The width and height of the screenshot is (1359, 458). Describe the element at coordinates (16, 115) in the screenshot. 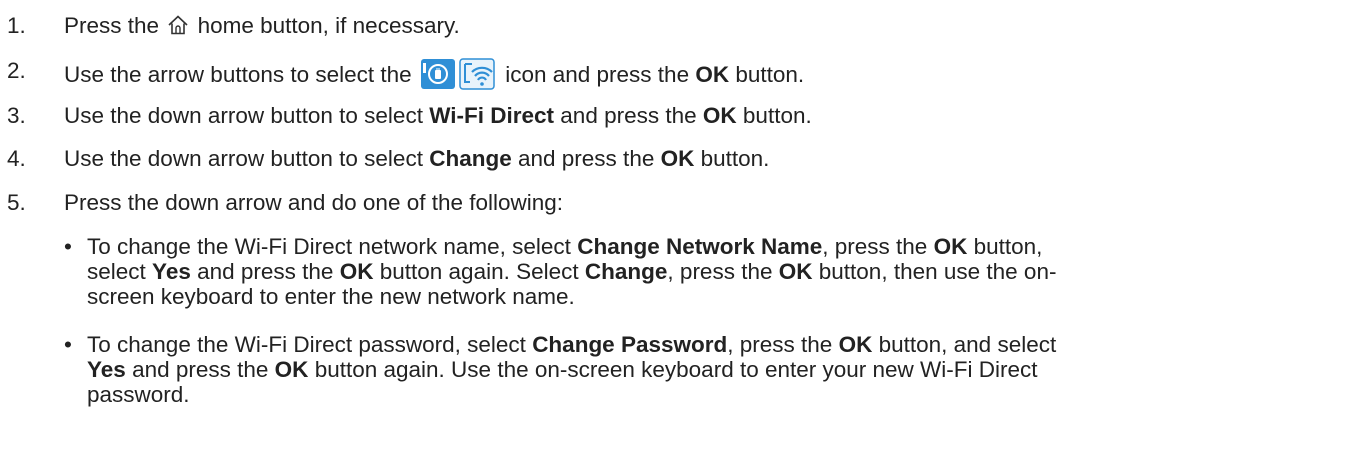

I see `step-number: 3.` at that location.